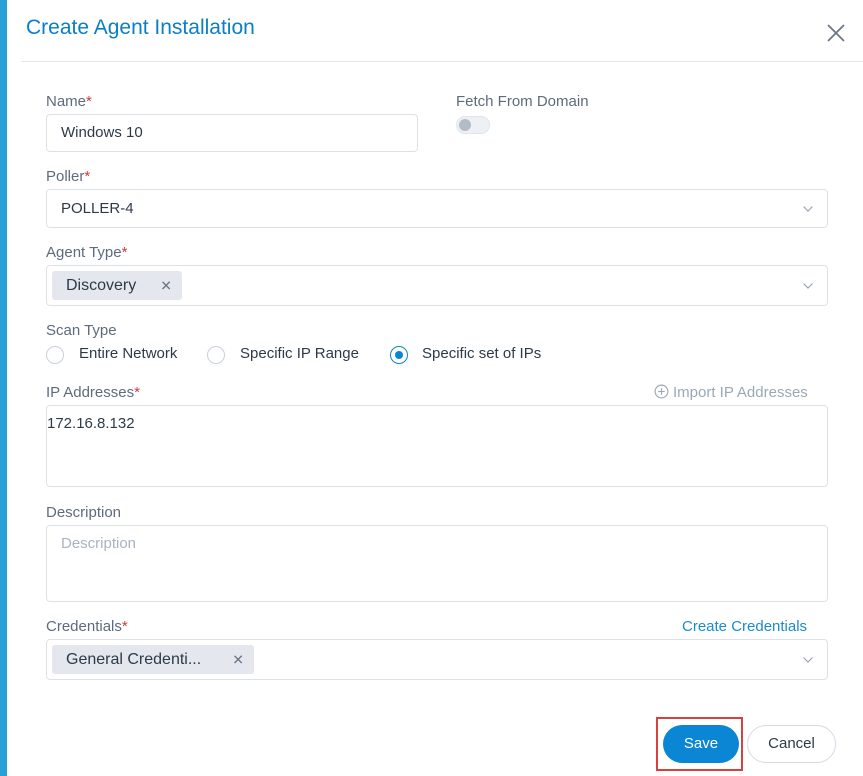 The image size is (863, 776). I want to click on create-credentials-link: Create Credentials, so click(744, 626).